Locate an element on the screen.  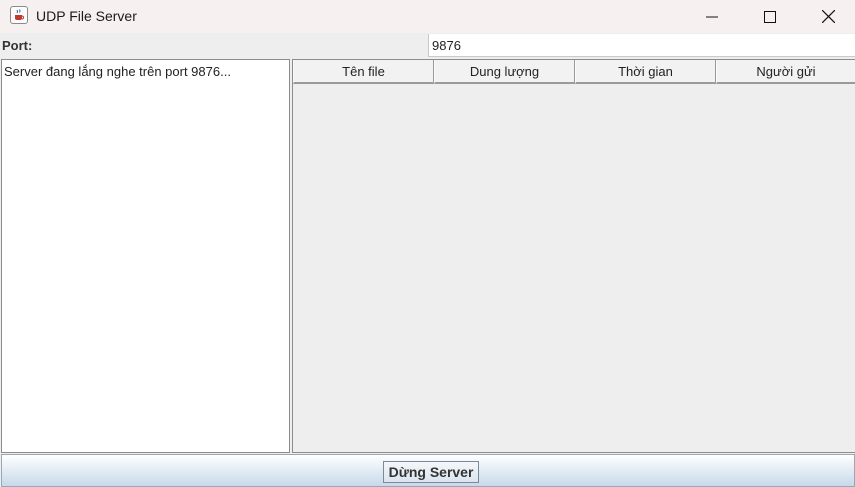
maximize-icon is located at coordinates (770, 16).